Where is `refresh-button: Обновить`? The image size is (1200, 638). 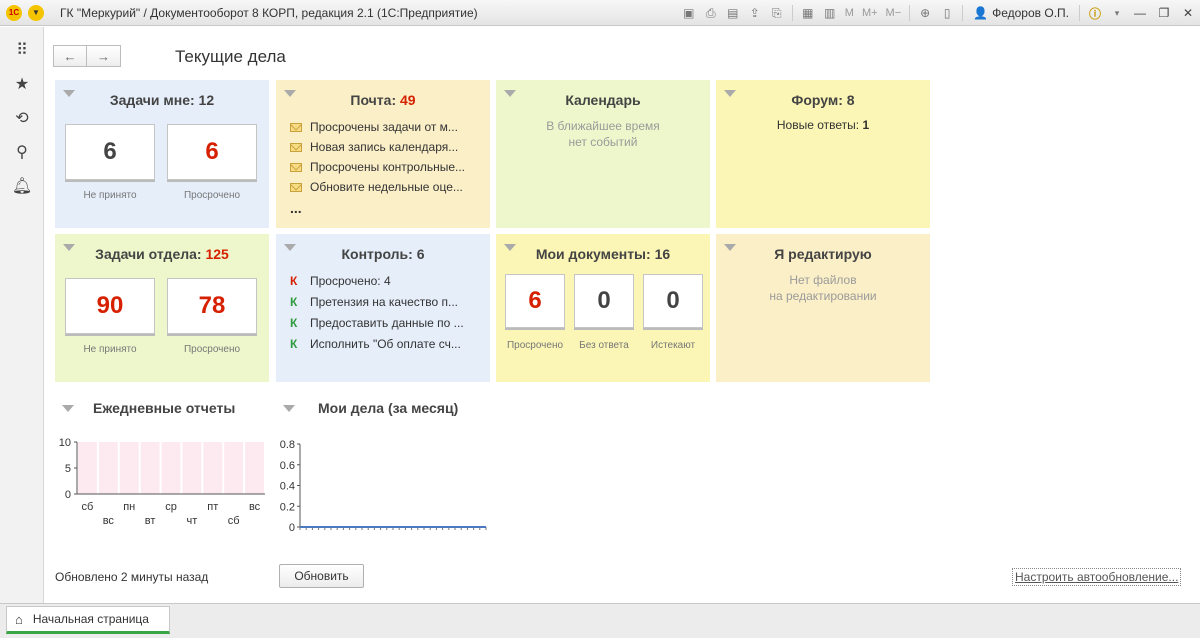 refresh-button: Обновить is located at coordinates (321, 576).